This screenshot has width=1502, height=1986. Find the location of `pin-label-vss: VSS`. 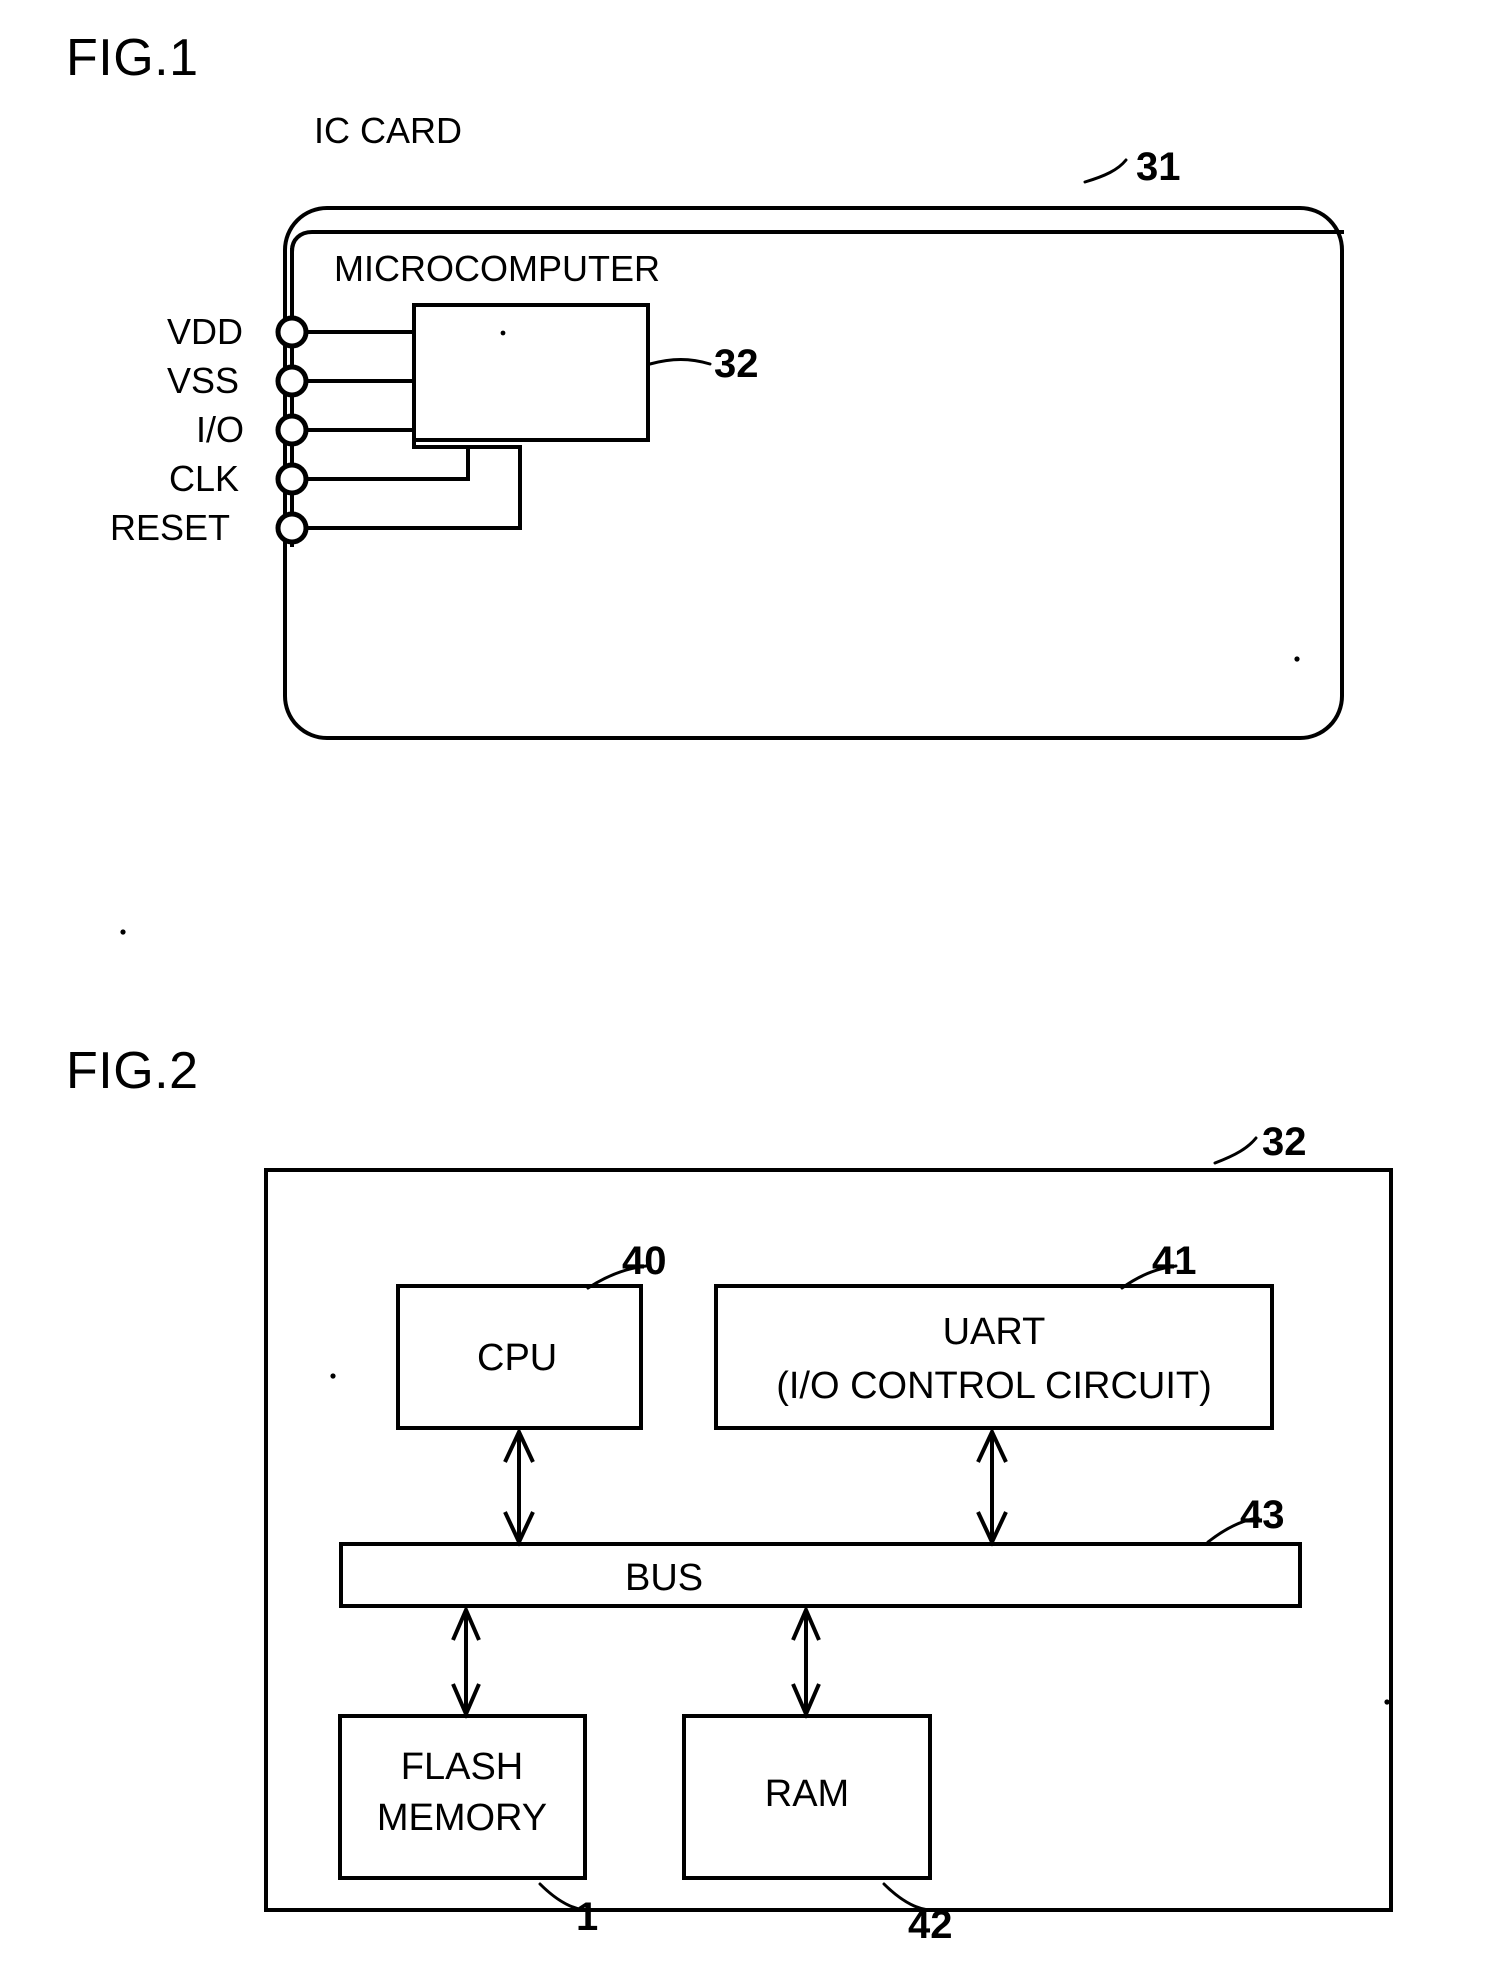

pin-label-vss: VSS is located at coordinates (203, 380).